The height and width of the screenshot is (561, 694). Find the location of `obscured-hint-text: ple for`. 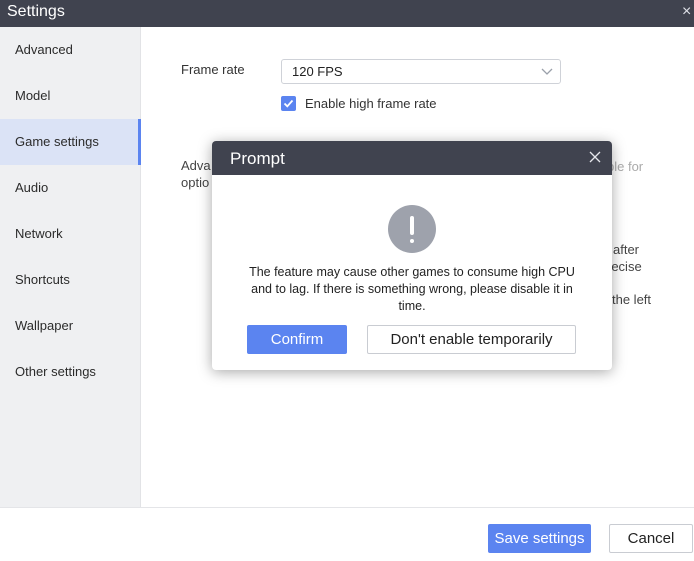

obscured-hint-text: ple for is located at coordinates (625, 166).